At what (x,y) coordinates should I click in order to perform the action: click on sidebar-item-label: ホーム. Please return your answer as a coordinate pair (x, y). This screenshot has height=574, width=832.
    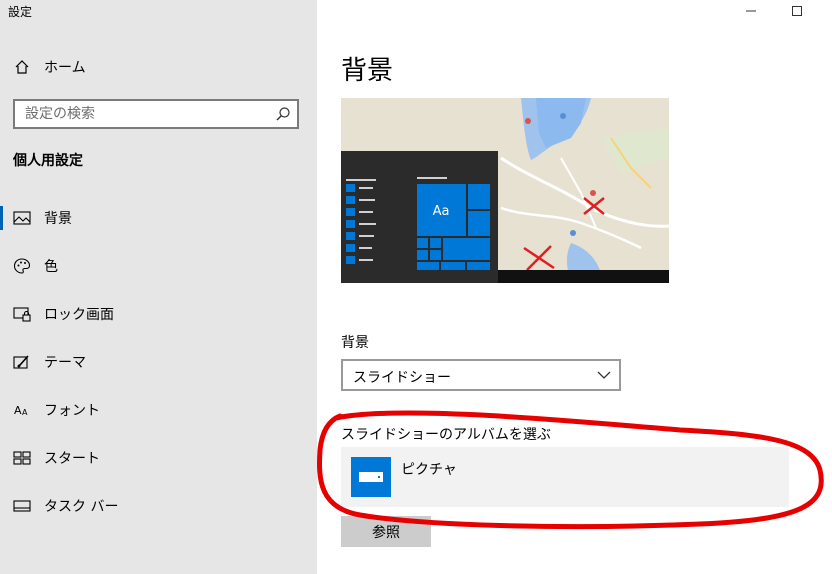
    Looking at the image, I should click on (65, 68).